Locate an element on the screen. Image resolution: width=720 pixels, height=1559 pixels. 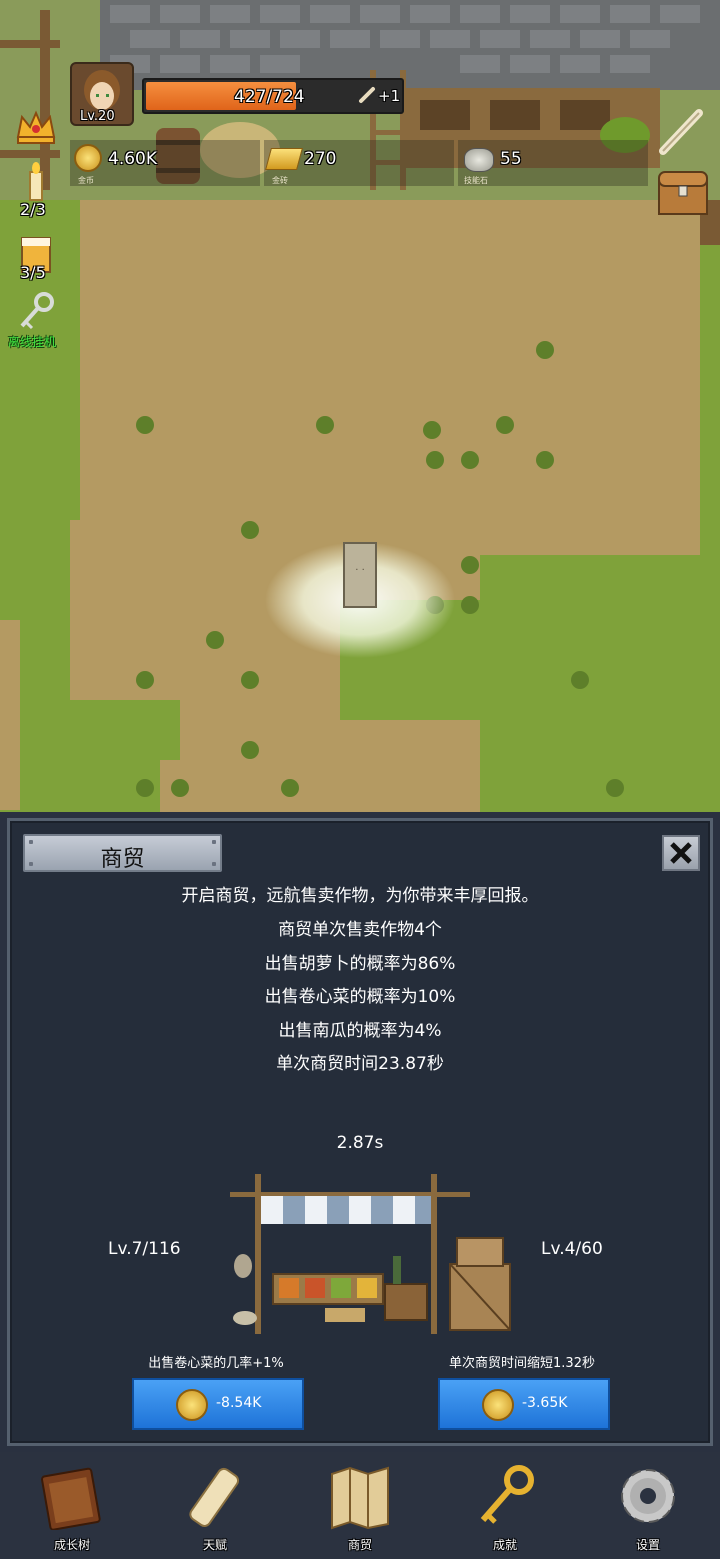
scroll-icon is located at coordinates (214, 1497).